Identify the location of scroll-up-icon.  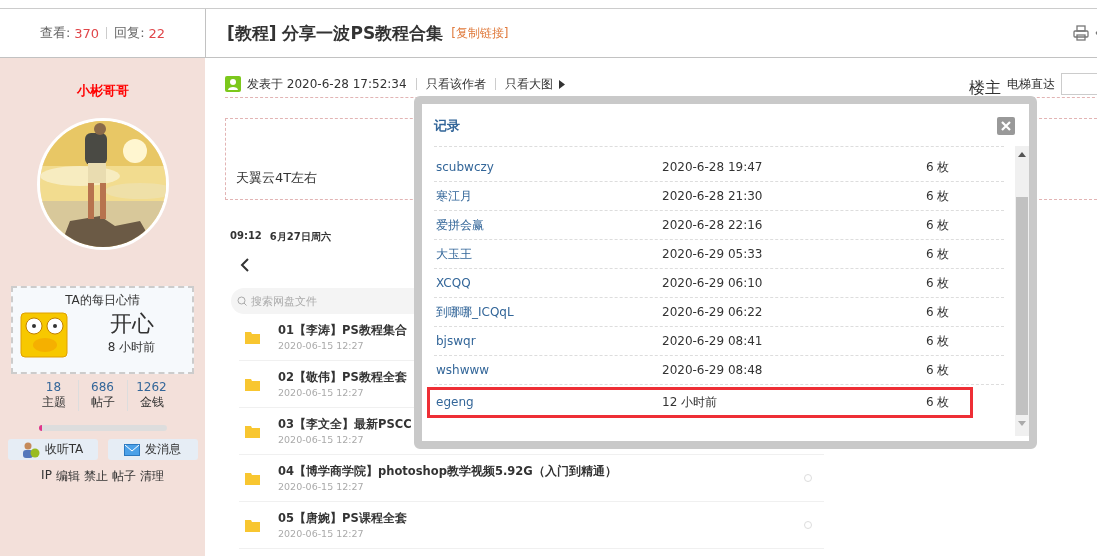
(1022, 154).